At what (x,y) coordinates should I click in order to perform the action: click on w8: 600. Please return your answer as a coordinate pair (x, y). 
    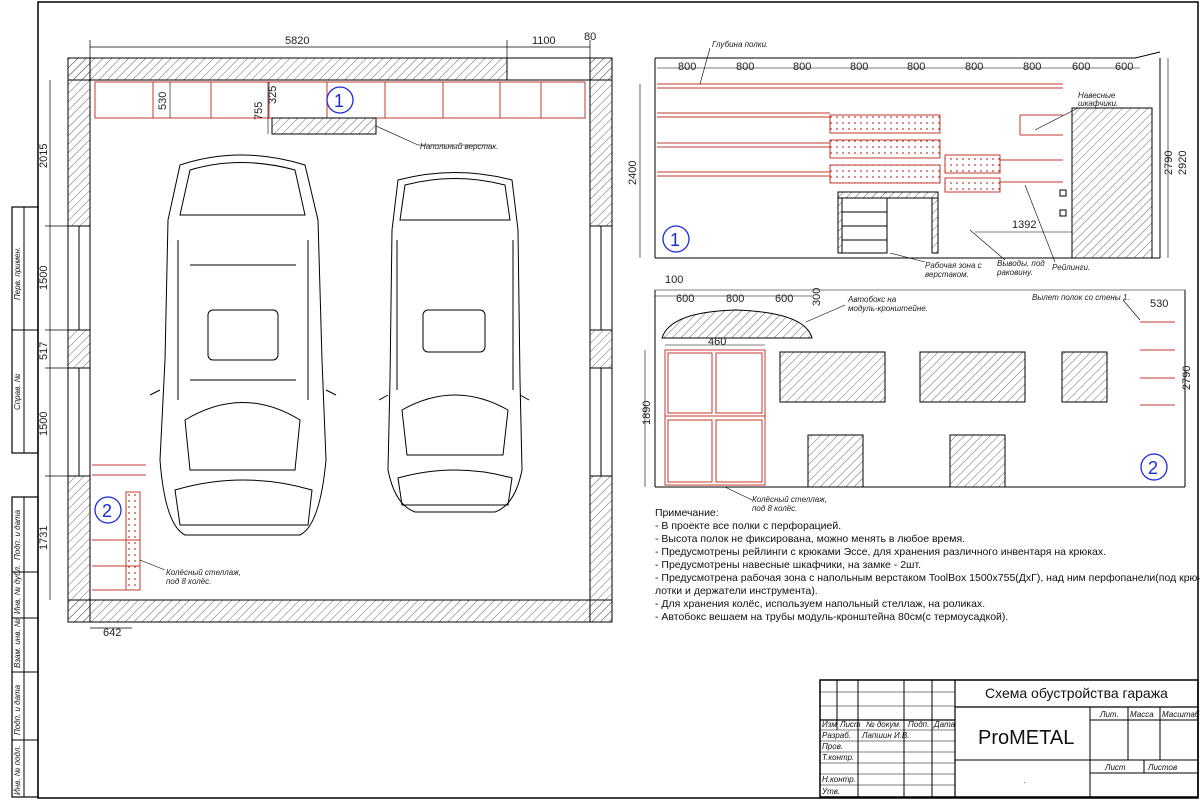
    Looking at the image, I should click on (1081, 67).